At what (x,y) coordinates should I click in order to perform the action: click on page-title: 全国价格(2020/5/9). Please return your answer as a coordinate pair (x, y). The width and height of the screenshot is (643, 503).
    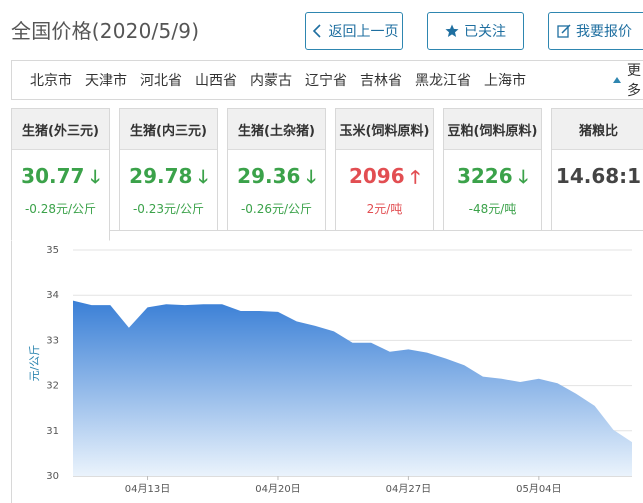
    Looking at the image, I should click on (105, 31).